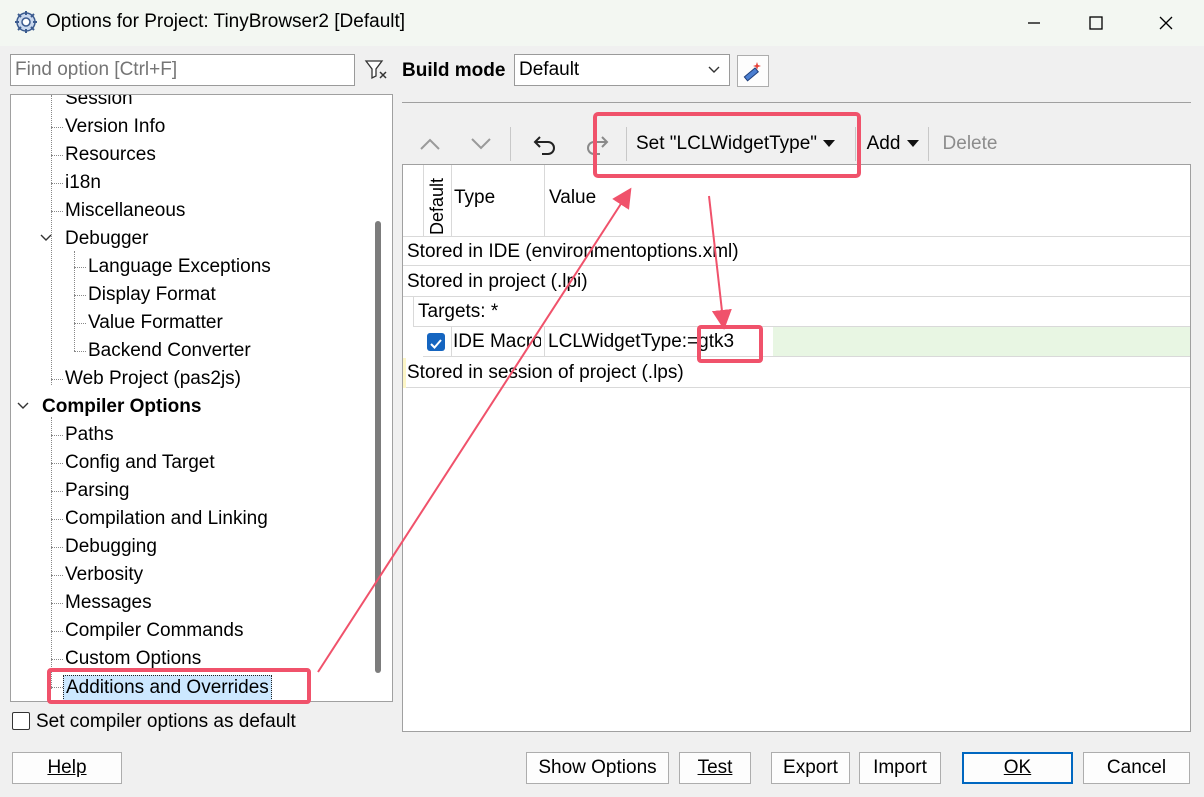  I want to click on header-value: Value, so click(572, 198).